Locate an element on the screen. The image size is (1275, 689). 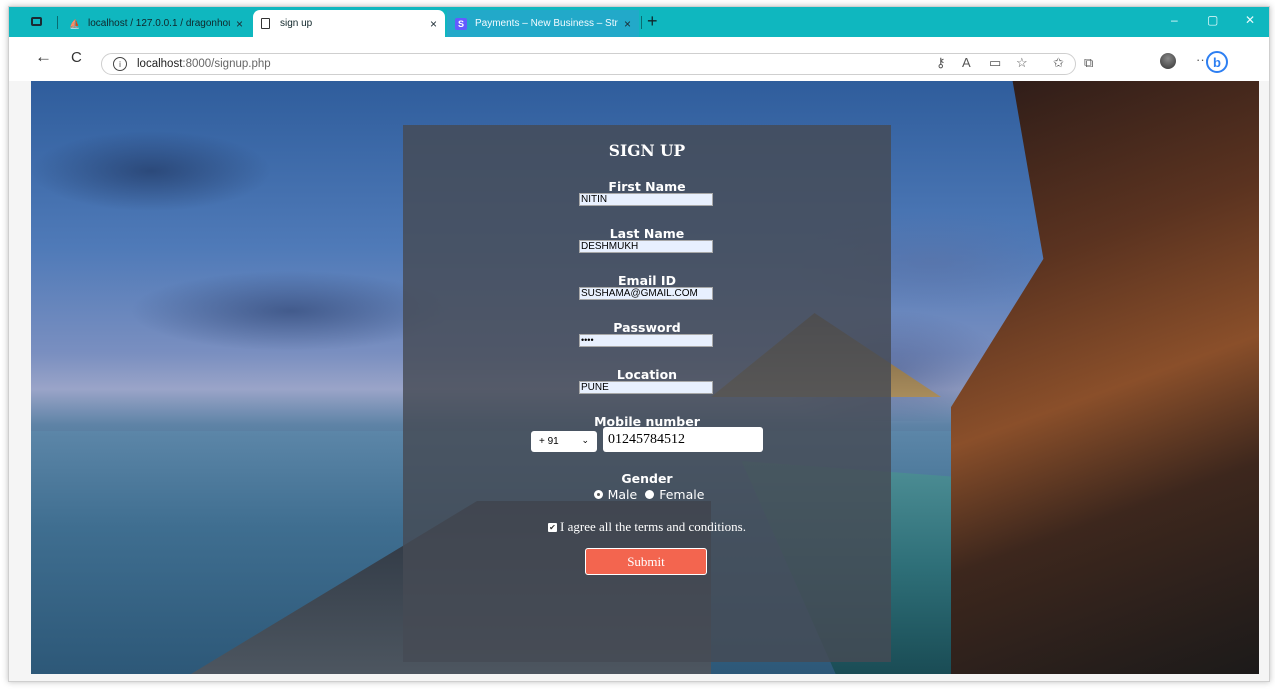
stripe-favicon-icon: S is located at coordinates (461, 23).